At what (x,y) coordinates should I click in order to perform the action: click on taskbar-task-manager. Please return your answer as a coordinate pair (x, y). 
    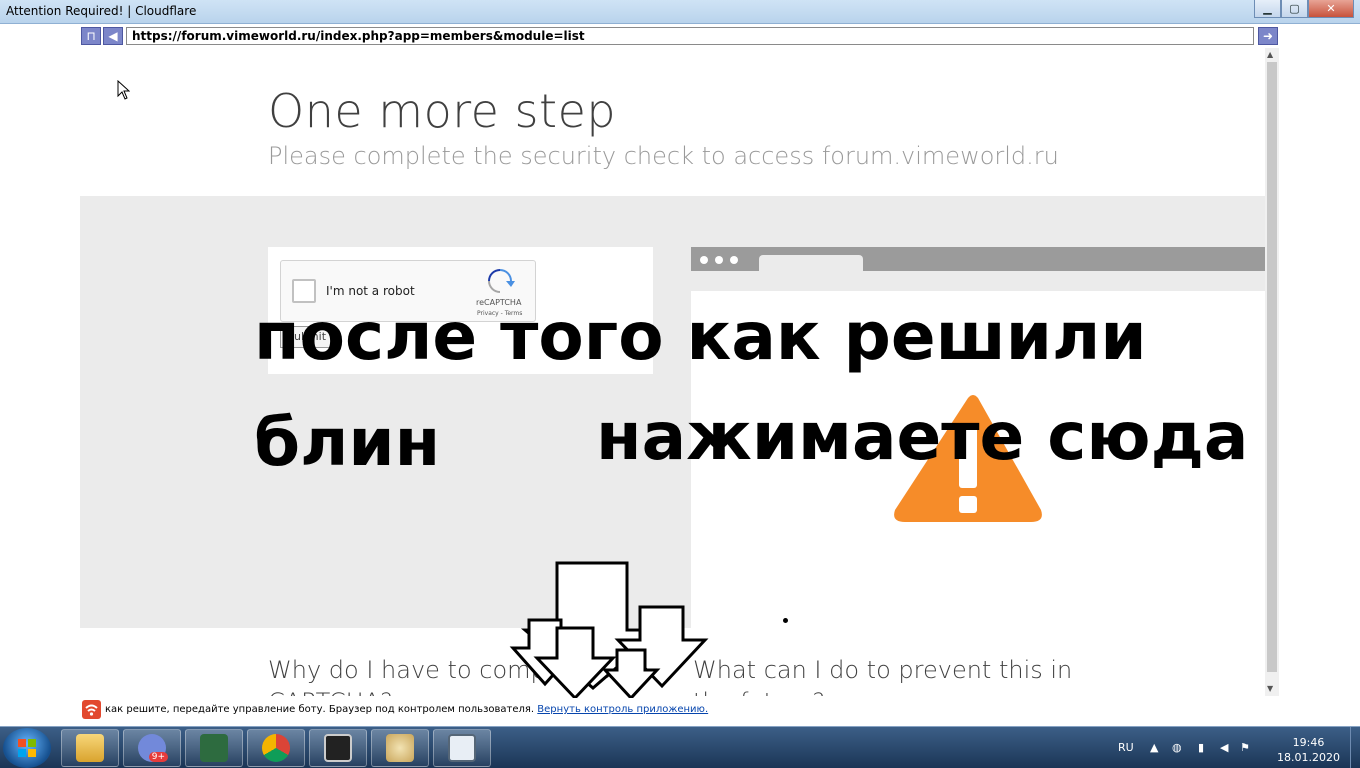
    Looking at the image, I should click on (214, 748).